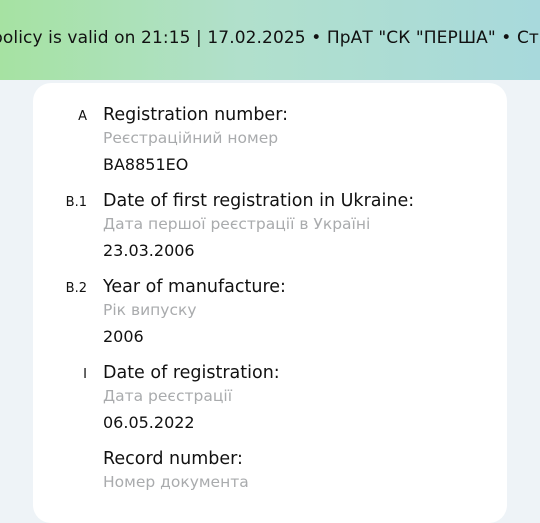 This screenshot has height=523, width=540. Describe the element at coordinates (191, 373) in the screenshot. I see `field-label: Date of registration:` at that location.